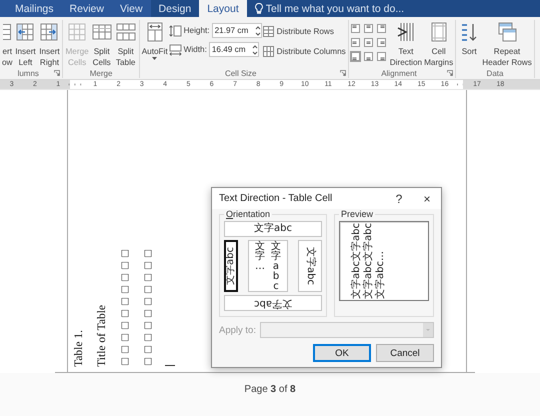 This screenshot has width=540, height=417. What do you see at coordinates (131, 8) in the screenshot?
I see `ribbon-tab: View` at bounding box center [131, 8].